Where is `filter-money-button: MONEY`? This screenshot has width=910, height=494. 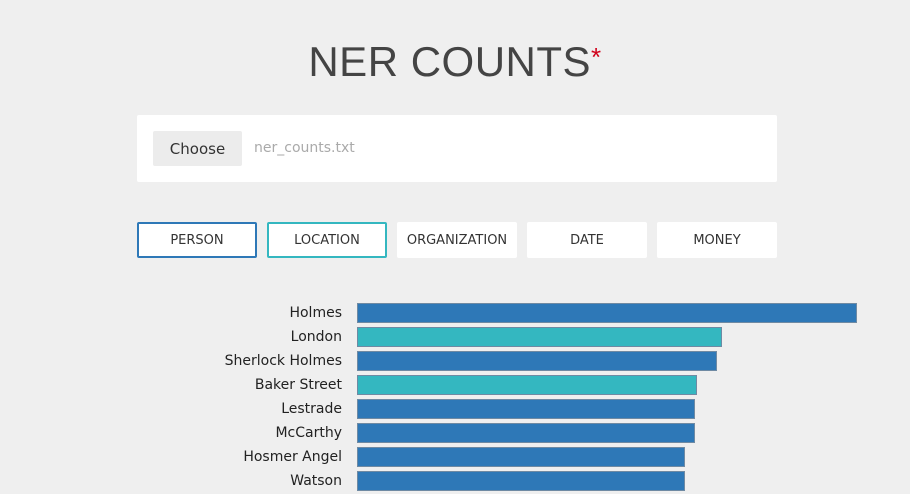
filter-money-button: MONEY is located at coordinates (717, 240).